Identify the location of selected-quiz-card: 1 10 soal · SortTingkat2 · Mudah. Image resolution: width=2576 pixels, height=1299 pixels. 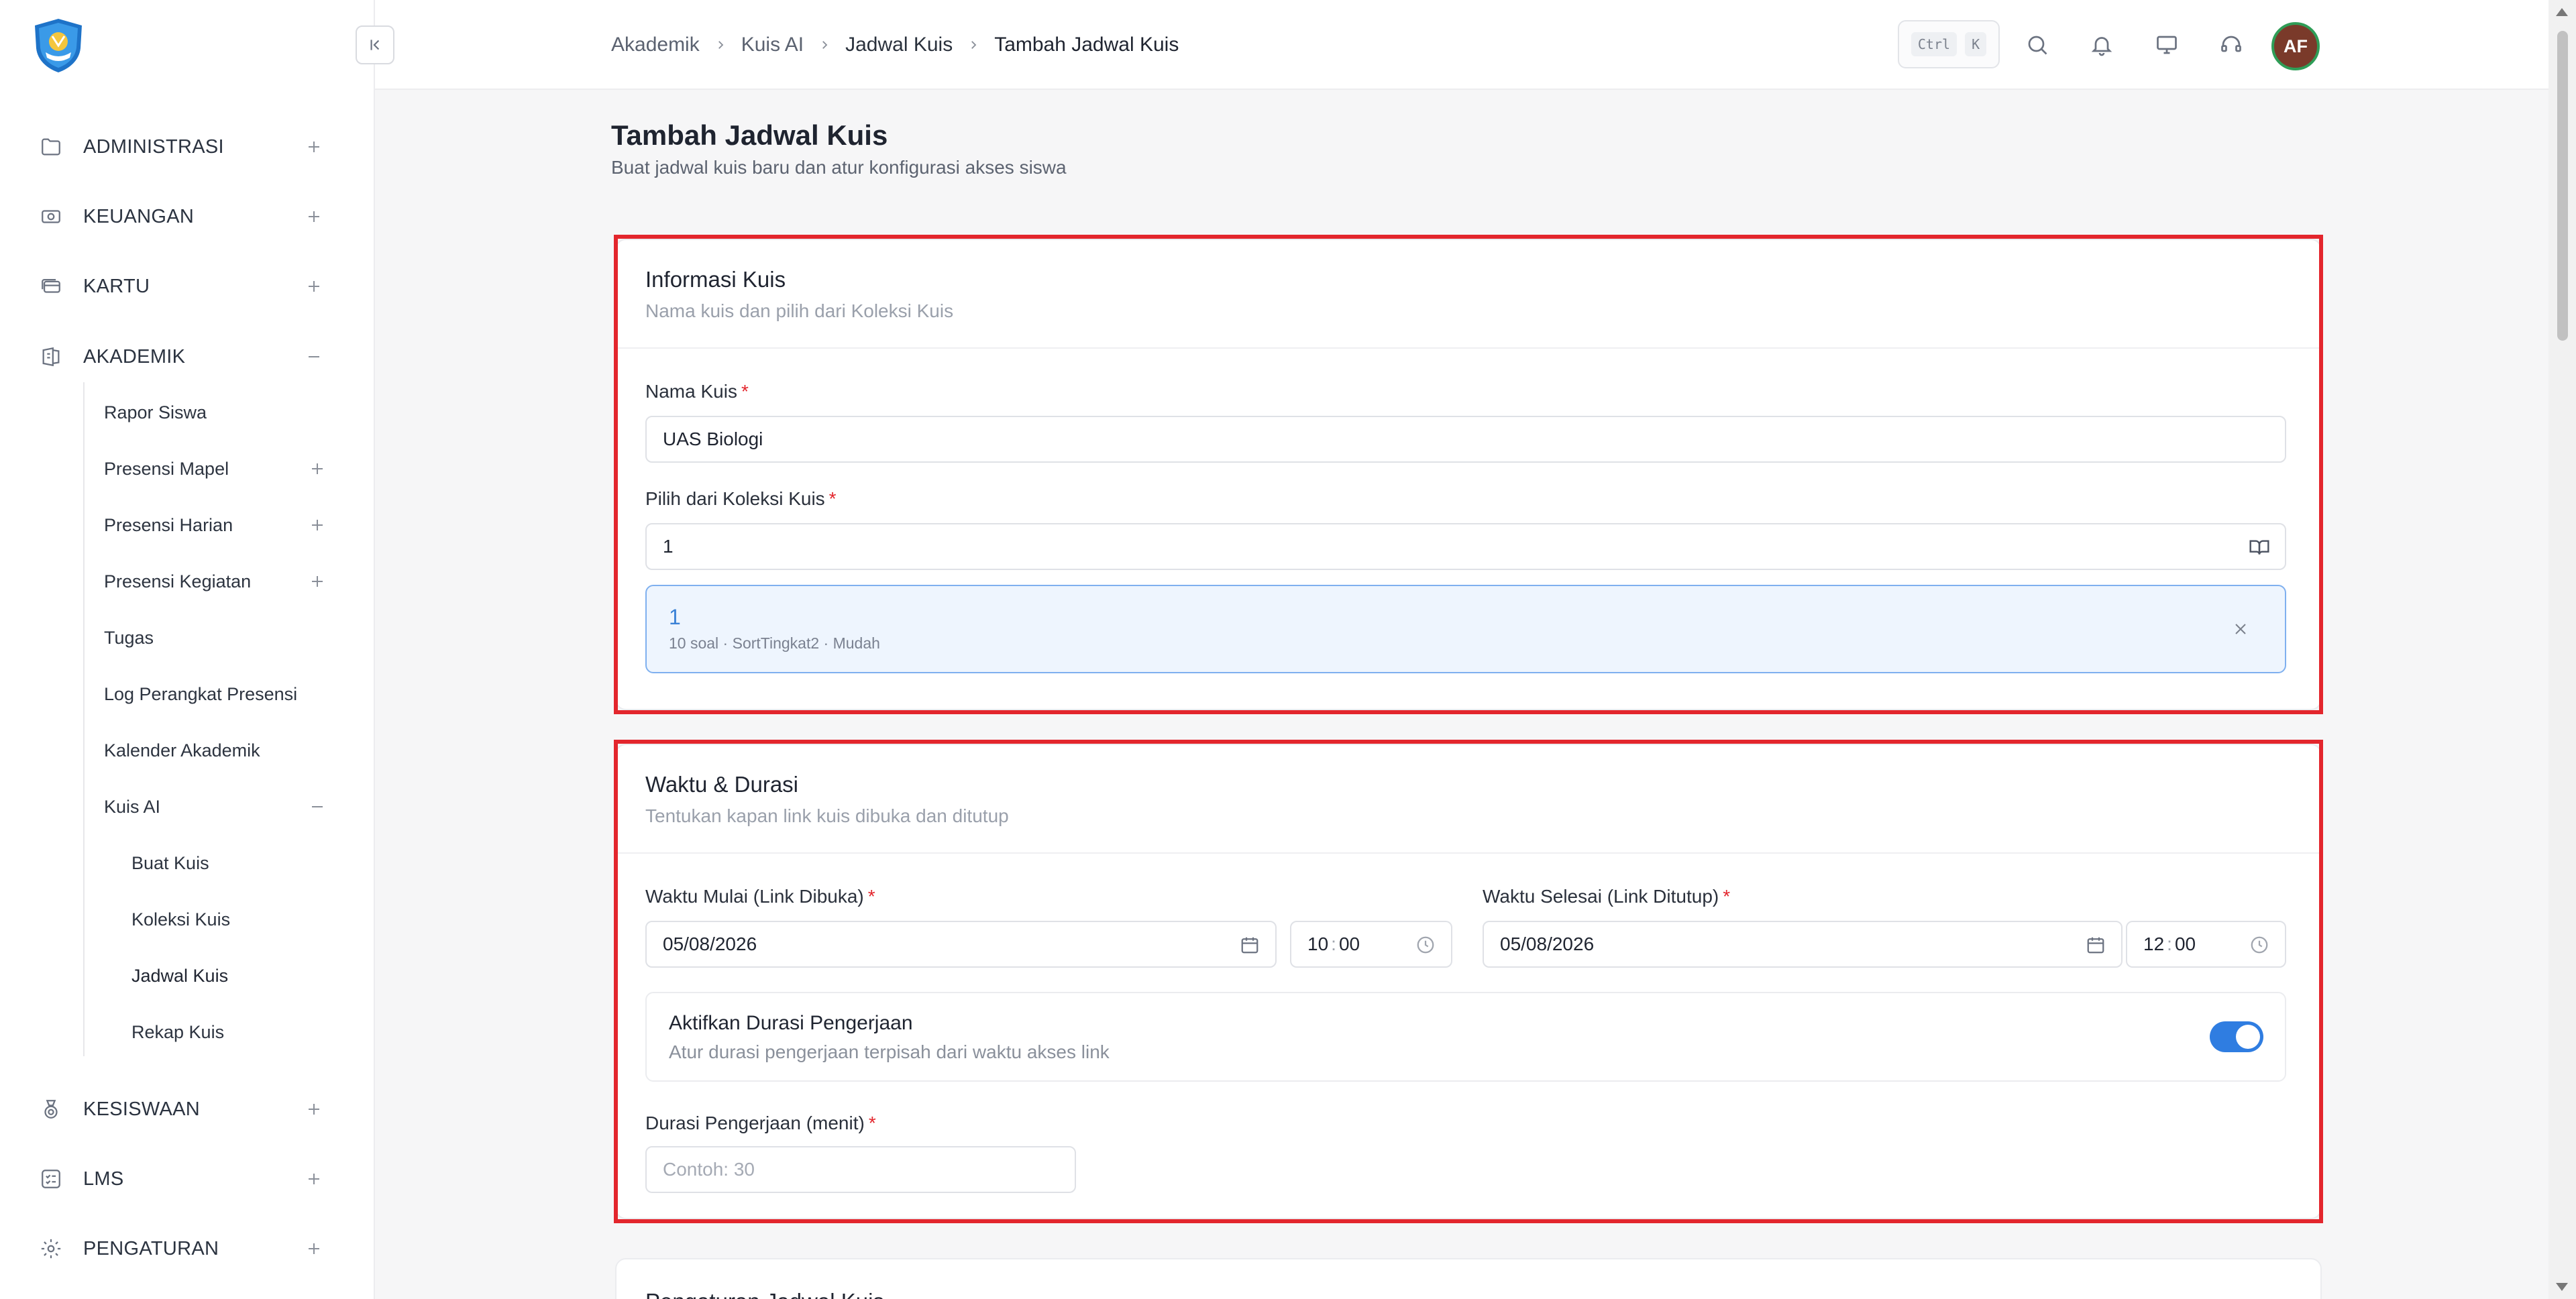
(1465, 629).